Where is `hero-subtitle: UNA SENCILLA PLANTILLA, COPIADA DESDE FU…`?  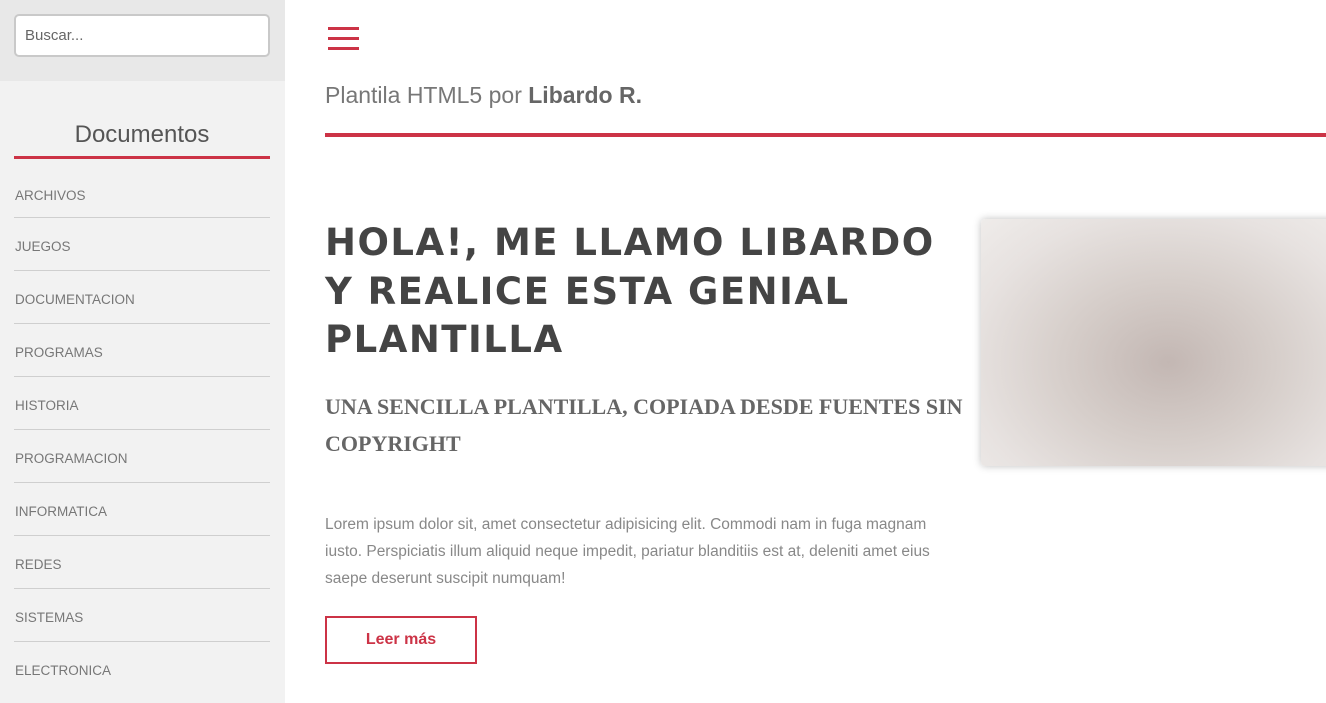 hero-subtitle: UNA SENCILLA PLANTILLA, COPIADA DESDE FU… is located at coordinates (644, 425).